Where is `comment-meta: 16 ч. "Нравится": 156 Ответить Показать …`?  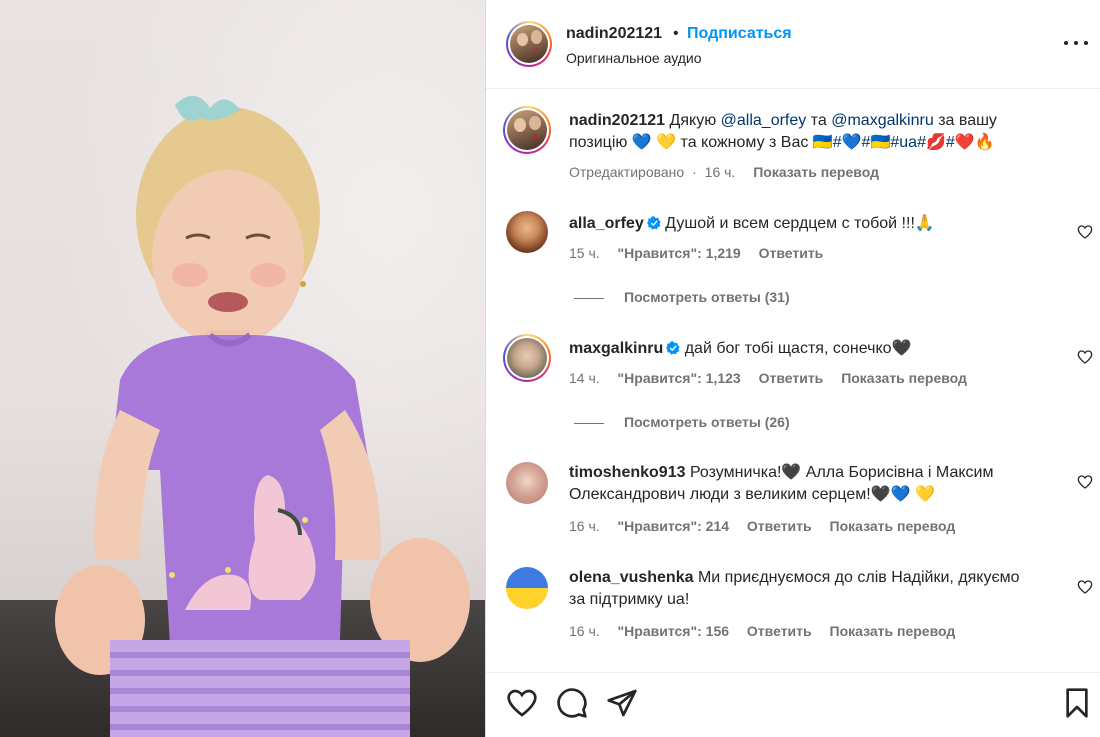
comment-meta: 16 ч. "Нравится": 156 Ответить Показать … is located at coordinates (769, 631).